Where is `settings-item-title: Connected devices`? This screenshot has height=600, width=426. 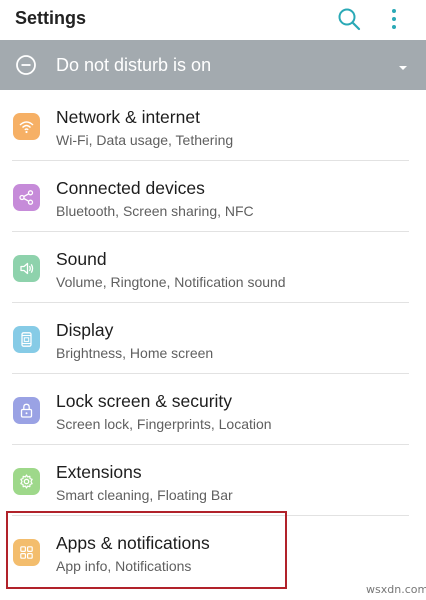
settings-item-title: Connected devices is located at coordinates (130, 188).